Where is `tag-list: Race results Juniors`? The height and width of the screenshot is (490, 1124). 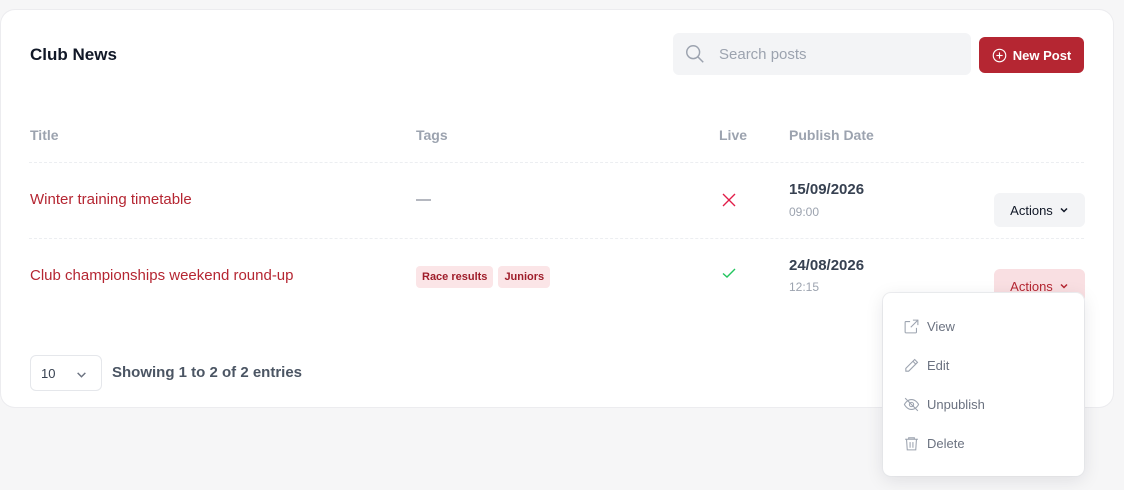 tag-list: Race results Juniors is located at coordinates (483, 277).